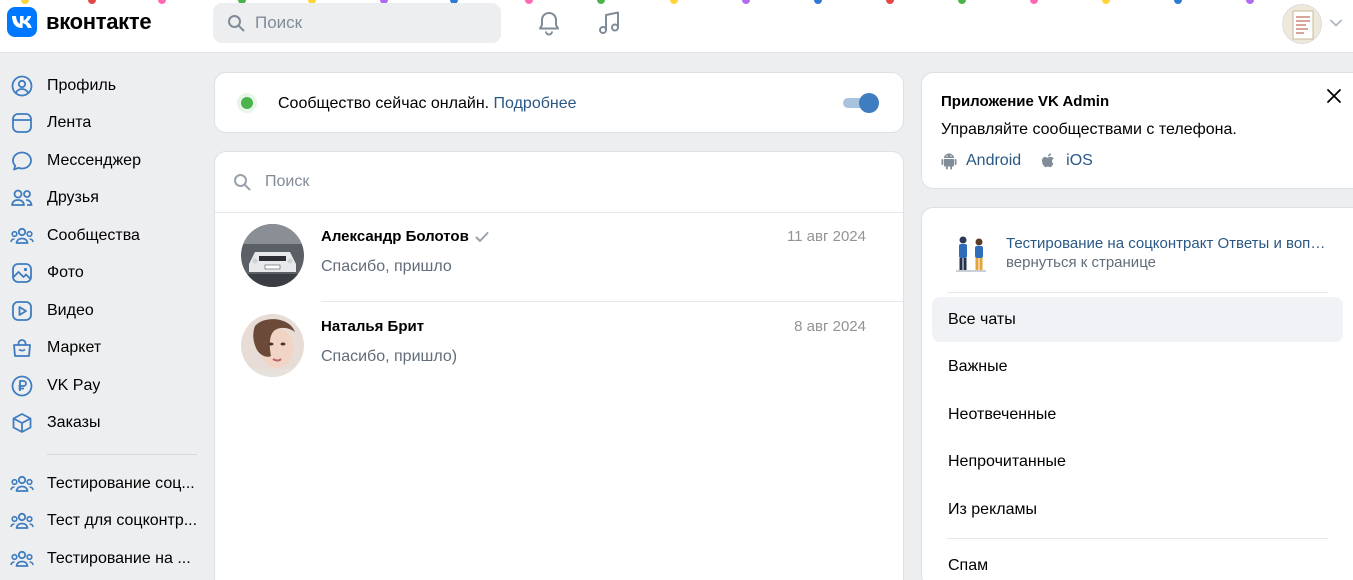 The width and height of the screenshot is (1353, 580). What do you see at coordinates (272, 345) in the screenshot?
I see `chat-avatar` at bounding box center [272, 345].